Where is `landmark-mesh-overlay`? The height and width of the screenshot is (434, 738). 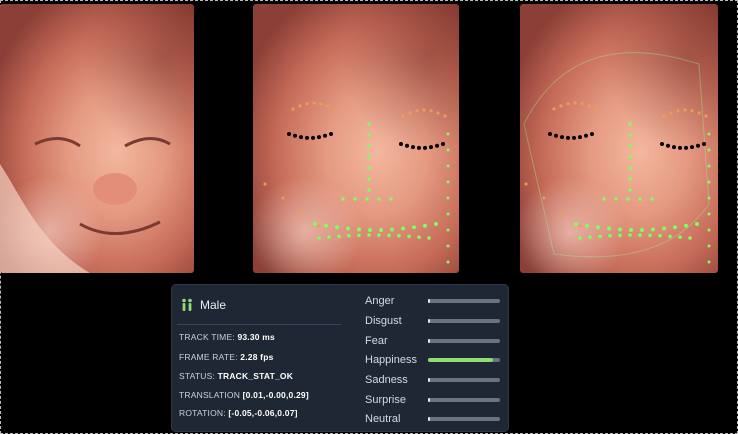 landmark-mesh-overlay is located at coordinates (617, 158).